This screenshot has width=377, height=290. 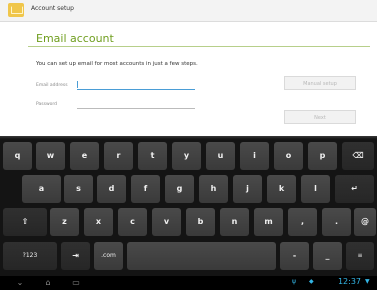 I want to click on key-r: r, so click(x=118, y=156).